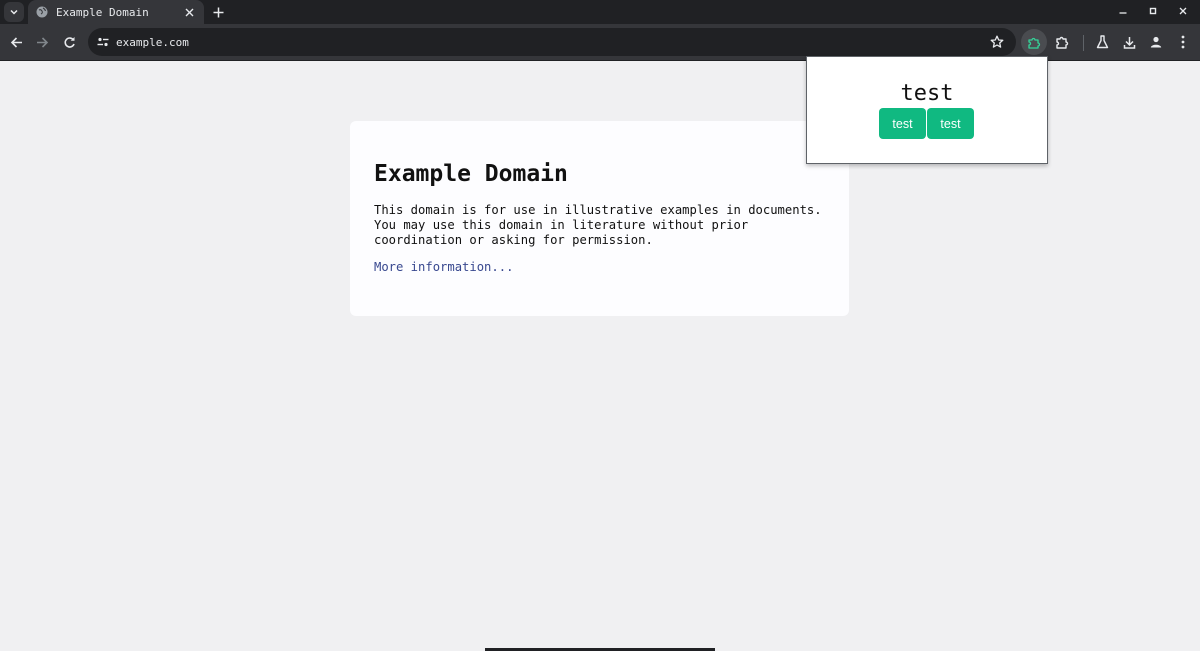 The width and height of the screenshot is (1200, 651). I want to click on download-icon, so click(1129, 42).